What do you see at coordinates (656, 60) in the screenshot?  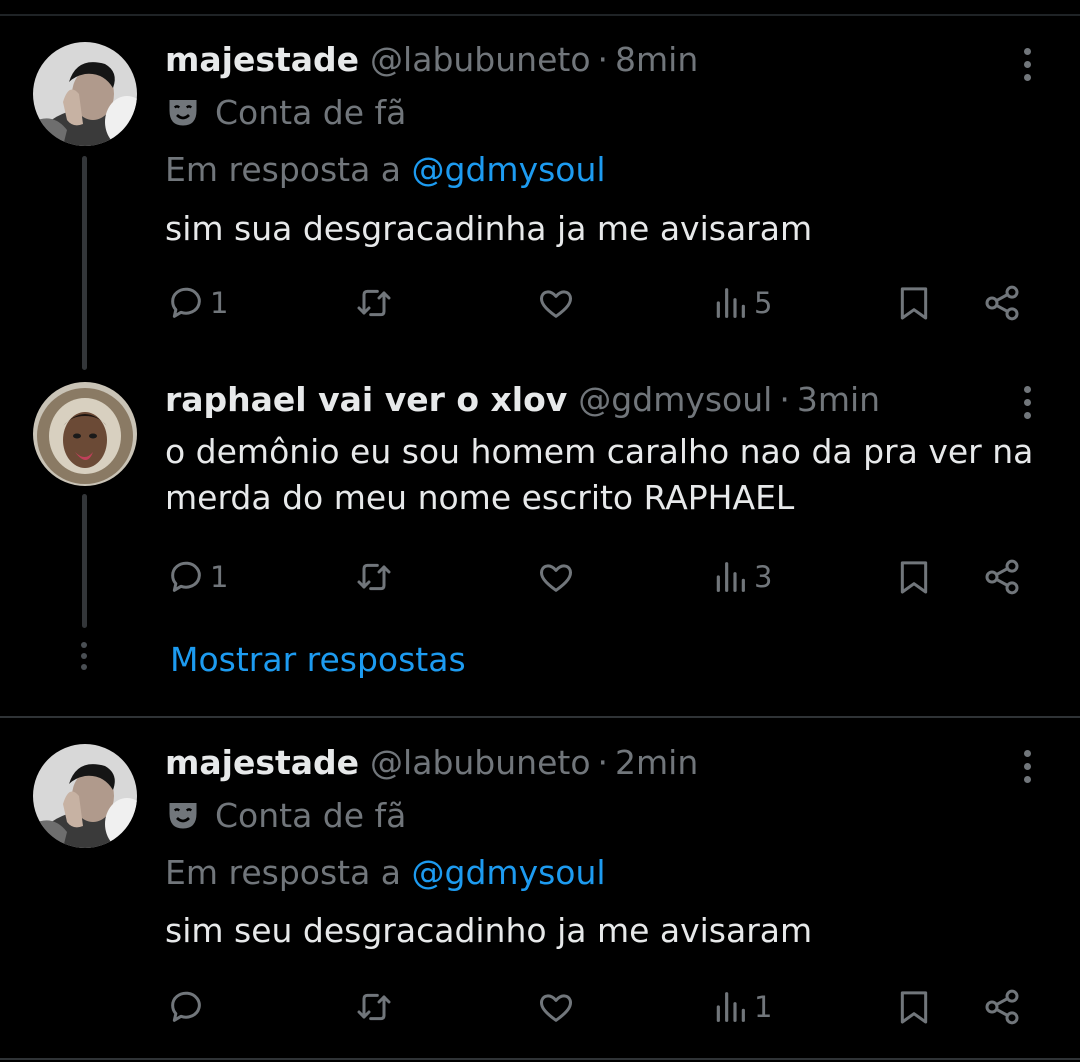 I see `timestamp: 8min` at bounding box center [656, 60].